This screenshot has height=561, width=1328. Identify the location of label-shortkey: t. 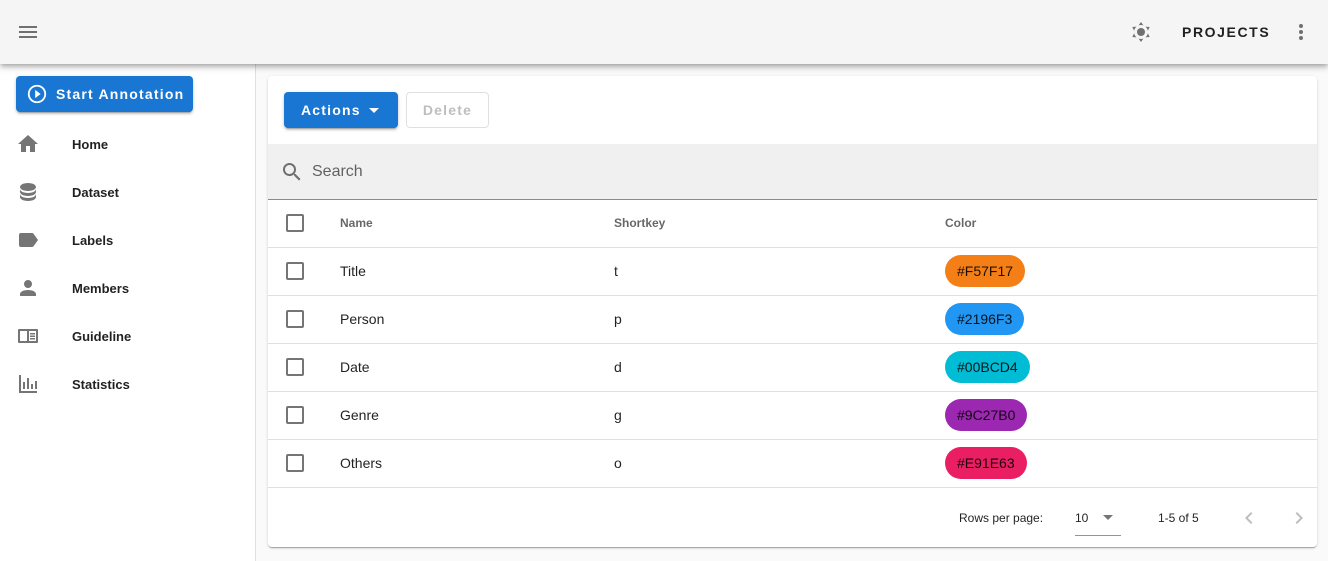
(779, 271).